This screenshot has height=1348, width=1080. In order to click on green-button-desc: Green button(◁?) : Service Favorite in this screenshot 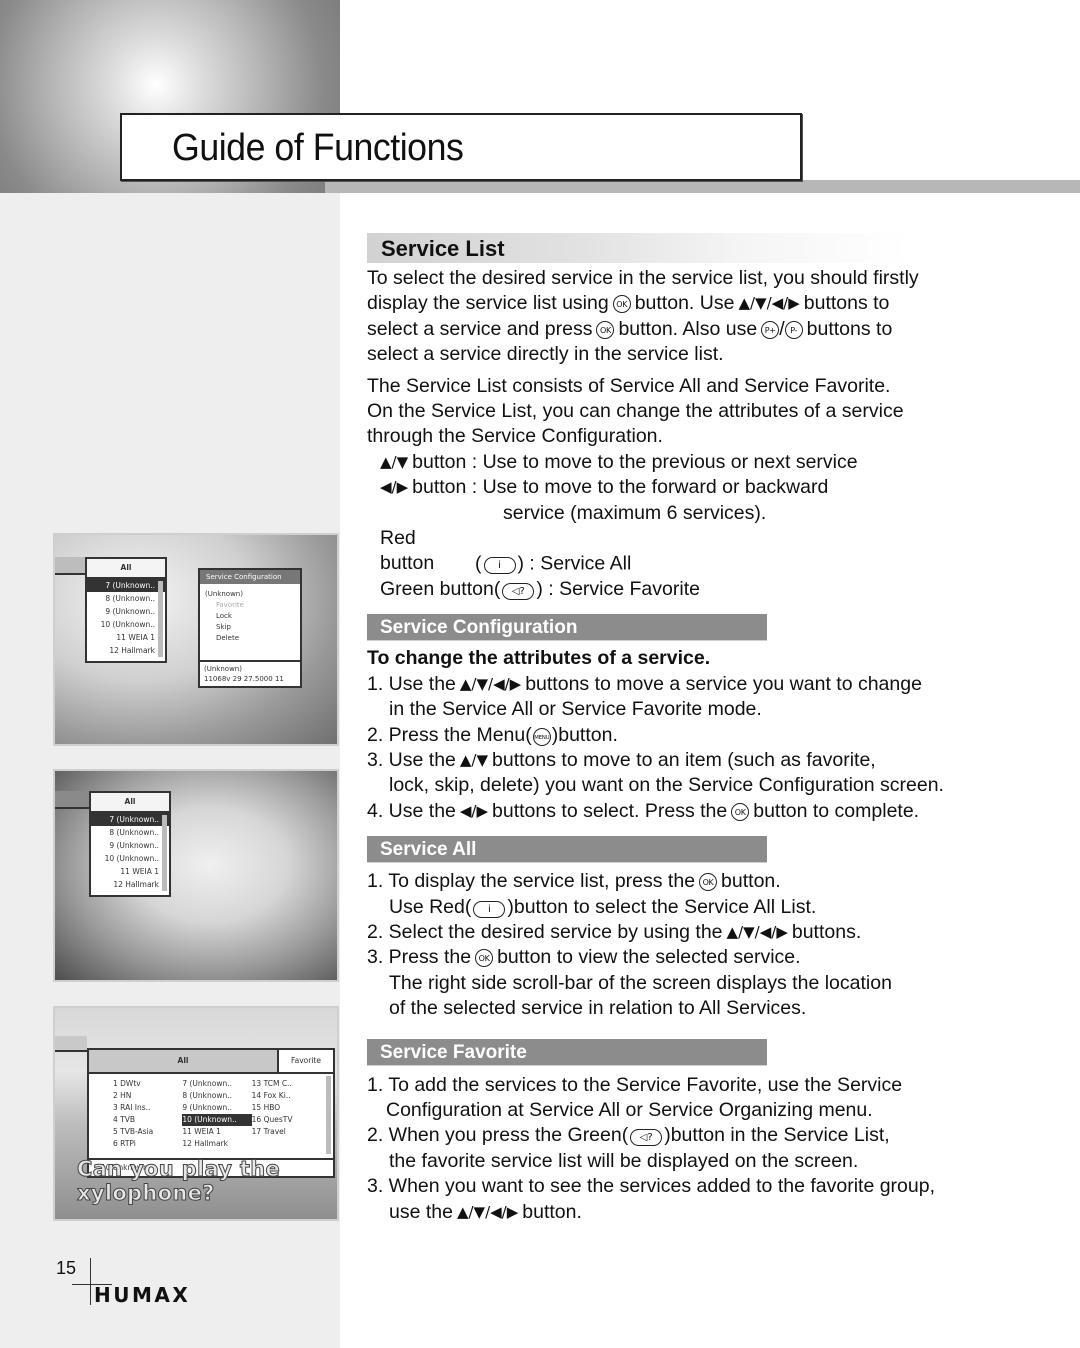, I will do `click(717, 589)`.